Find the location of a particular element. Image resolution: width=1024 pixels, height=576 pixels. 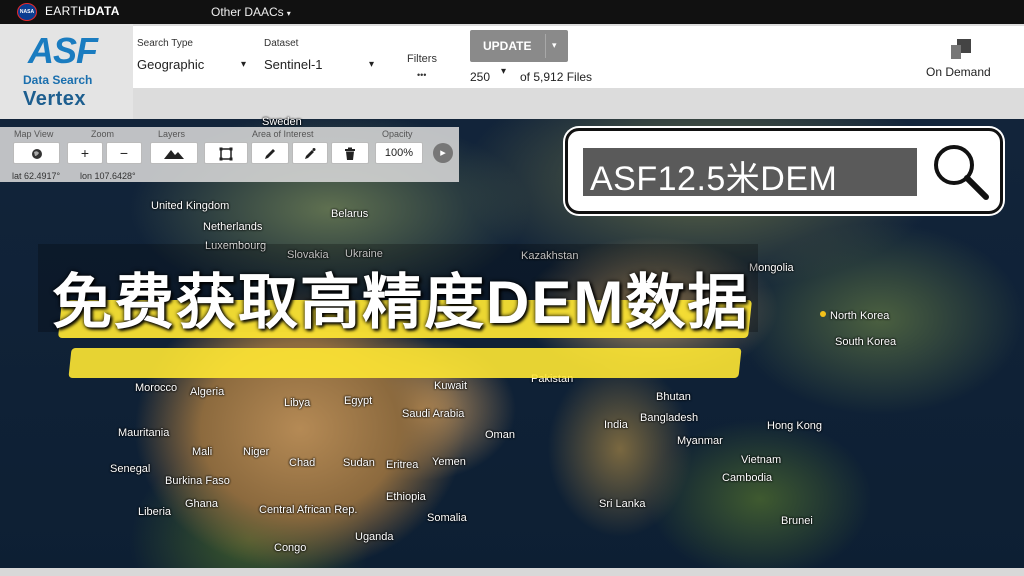

zoom-in-button: + is located at coordinates (85, 153).